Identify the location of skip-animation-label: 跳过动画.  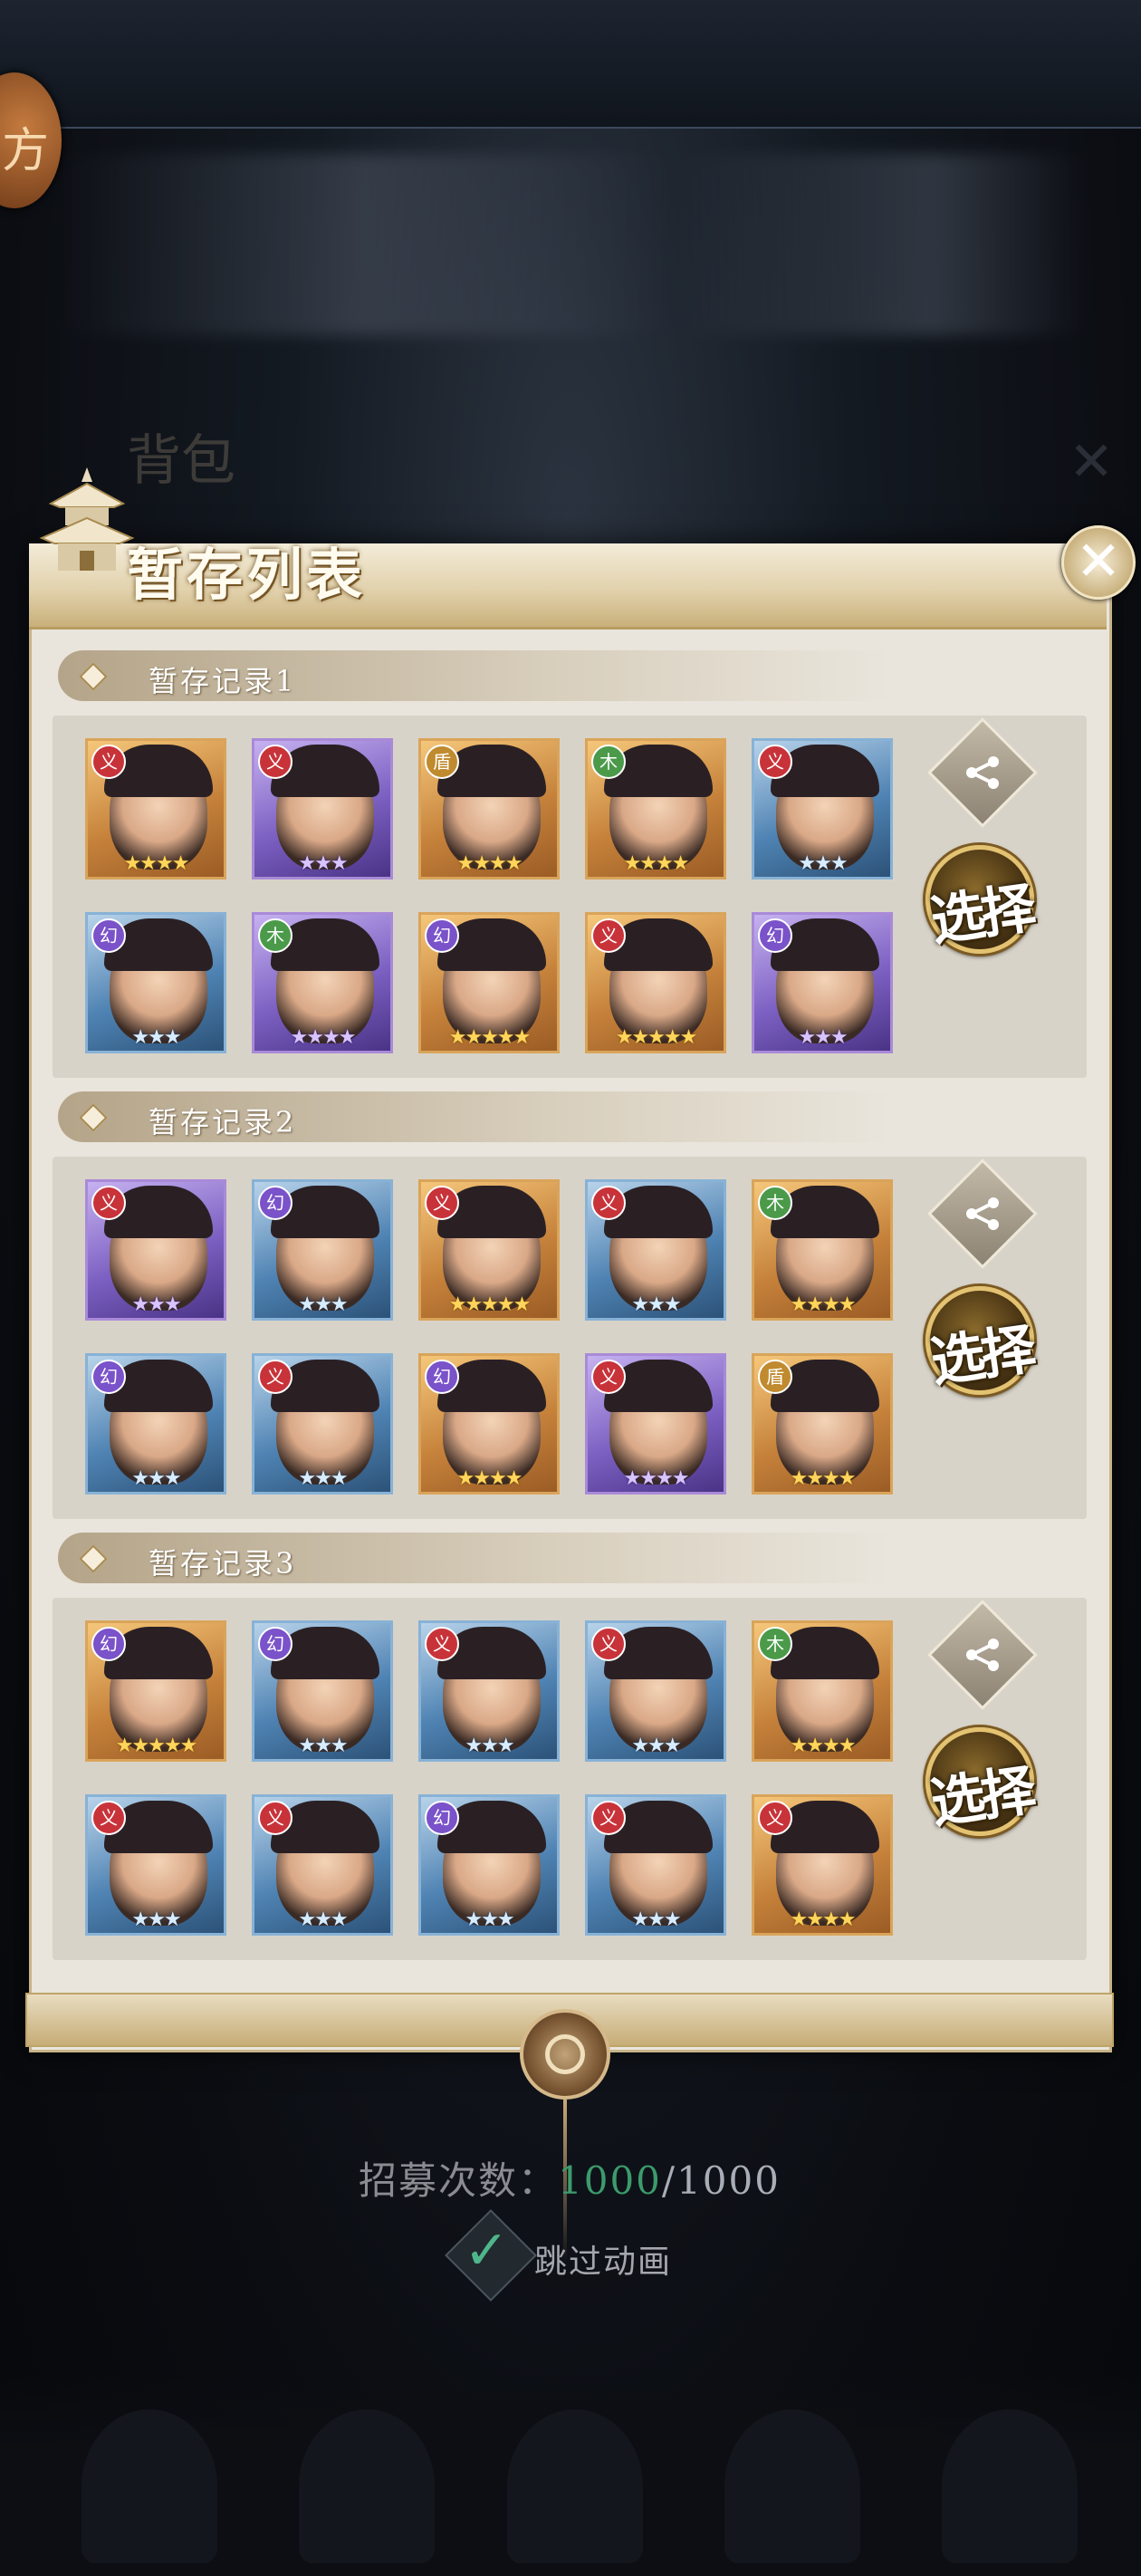
(603, 2262).